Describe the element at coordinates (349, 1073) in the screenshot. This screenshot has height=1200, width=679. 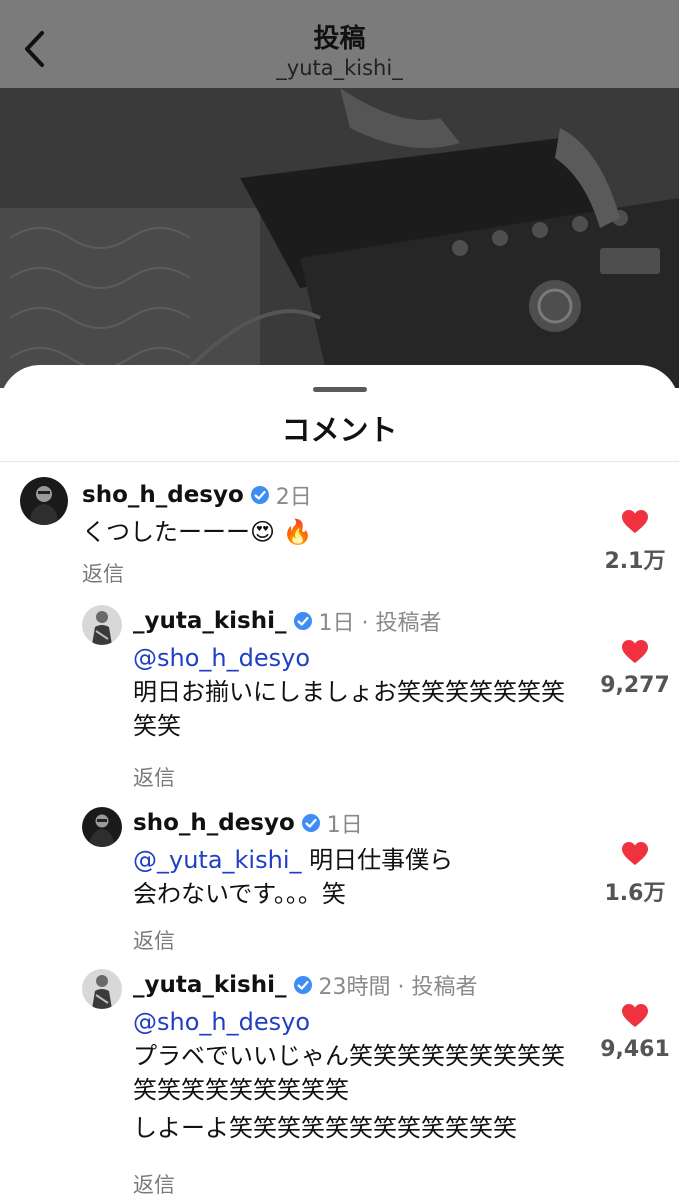
I see `comment-body: プラベでいいじゃん笑笑笑笑笑笑笑笑笑笑笑笑笑笑笑笑笑笑` at that location.